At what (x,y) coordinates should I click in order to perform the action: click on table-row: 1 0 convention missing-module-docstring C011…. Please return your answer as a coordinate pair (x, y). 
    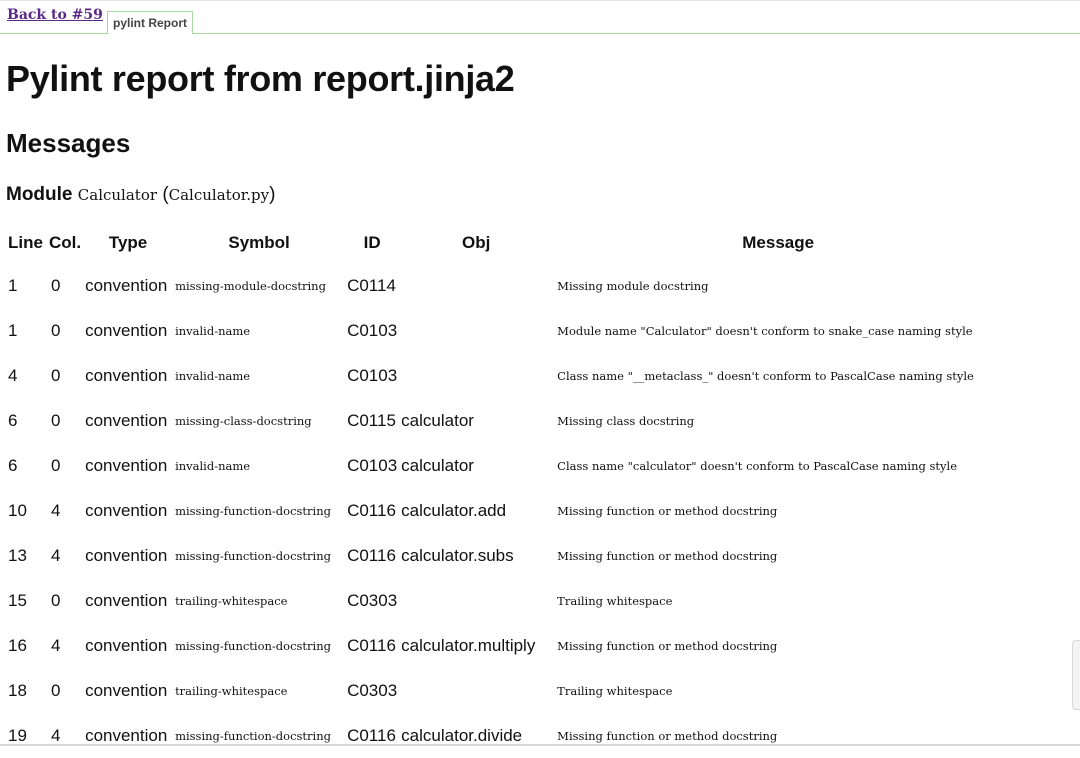
    Looking at the image, I should click on (503, 285).